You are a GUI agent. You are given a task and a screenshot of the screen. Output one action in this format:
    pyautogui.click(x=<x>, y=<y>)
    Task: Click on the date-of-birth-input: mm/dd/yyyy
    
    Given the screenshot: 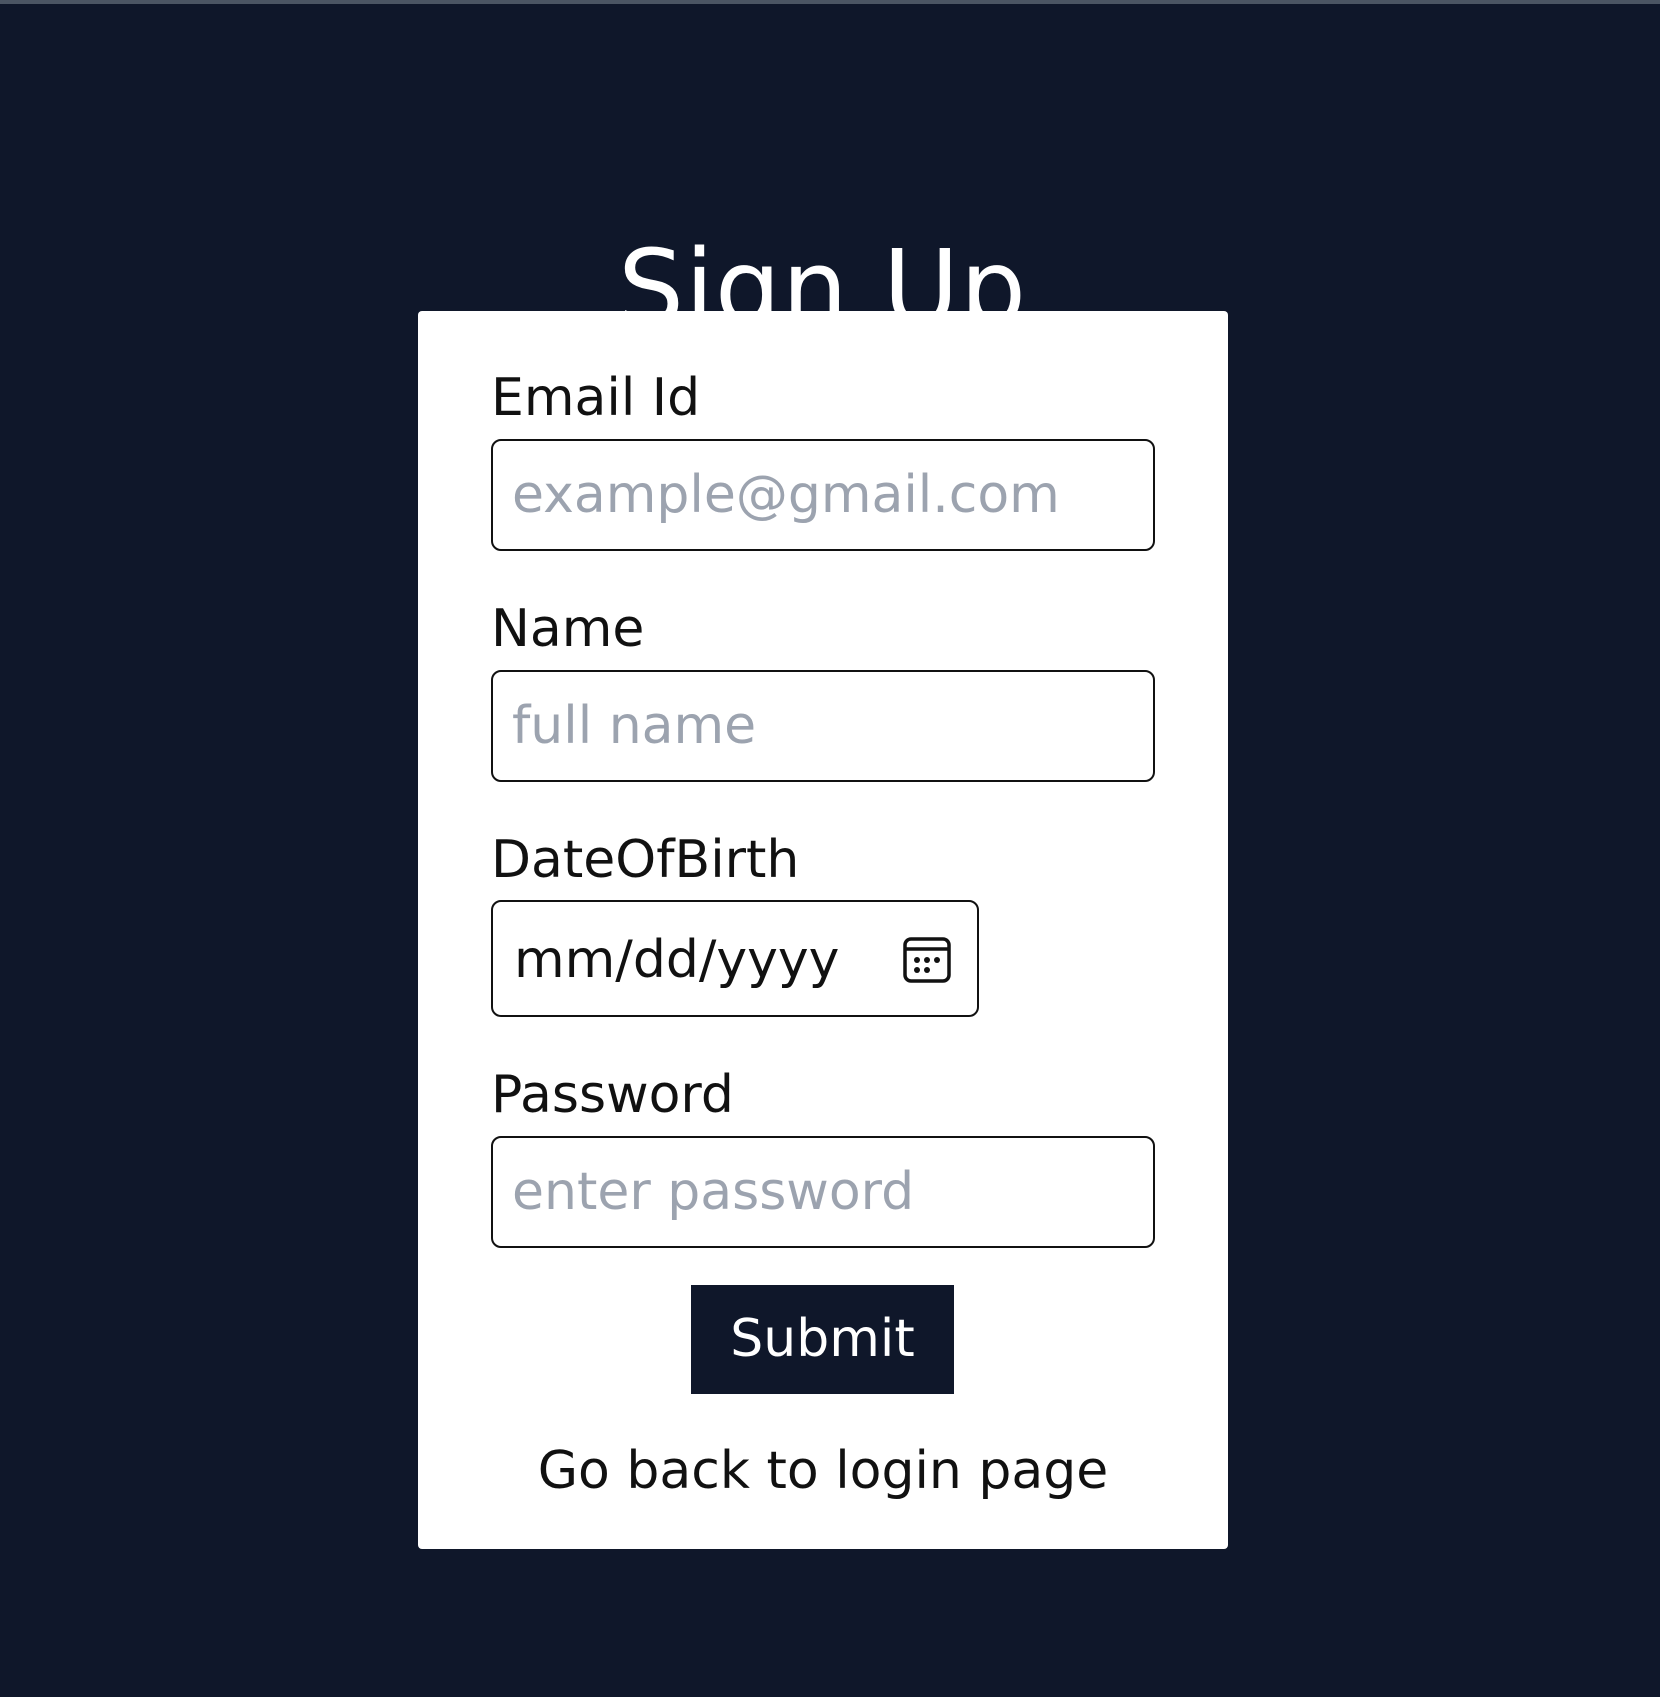 What is the action you would take?
    pyautogui.click(x=735, y=958)
    